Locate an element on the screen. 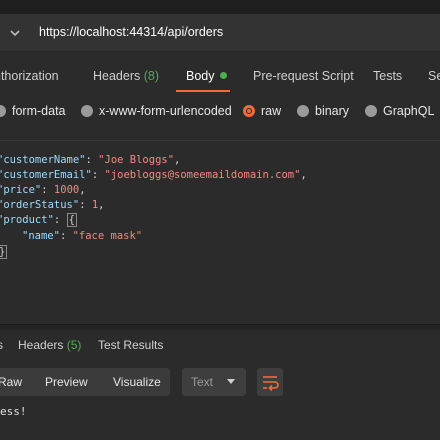  method-dropdown-icon is located at coordinates (15, 33).